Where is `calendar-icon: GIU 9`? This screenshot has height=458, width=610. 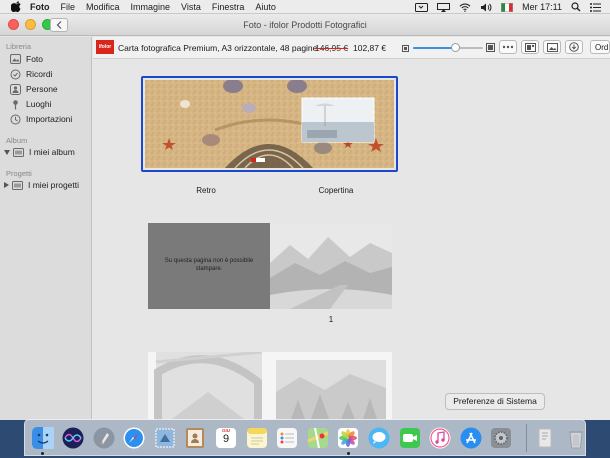
calendar-icon: GIU 9 is located at coordinates (226, 437).